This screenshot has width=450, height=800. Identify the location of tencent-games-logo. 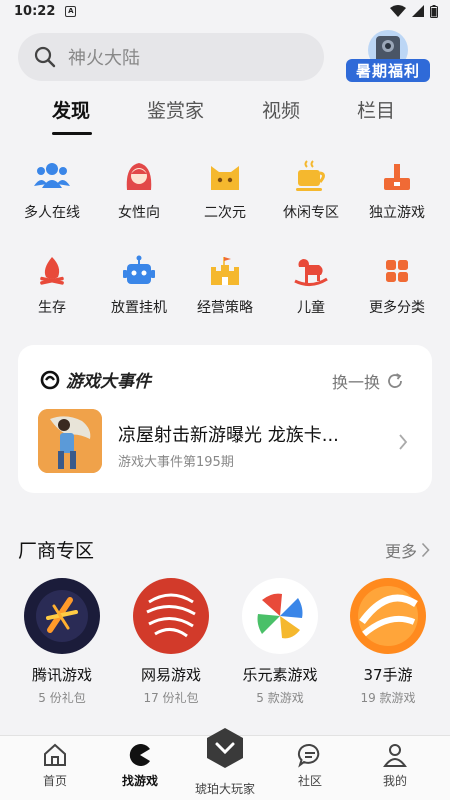
(62, 616).